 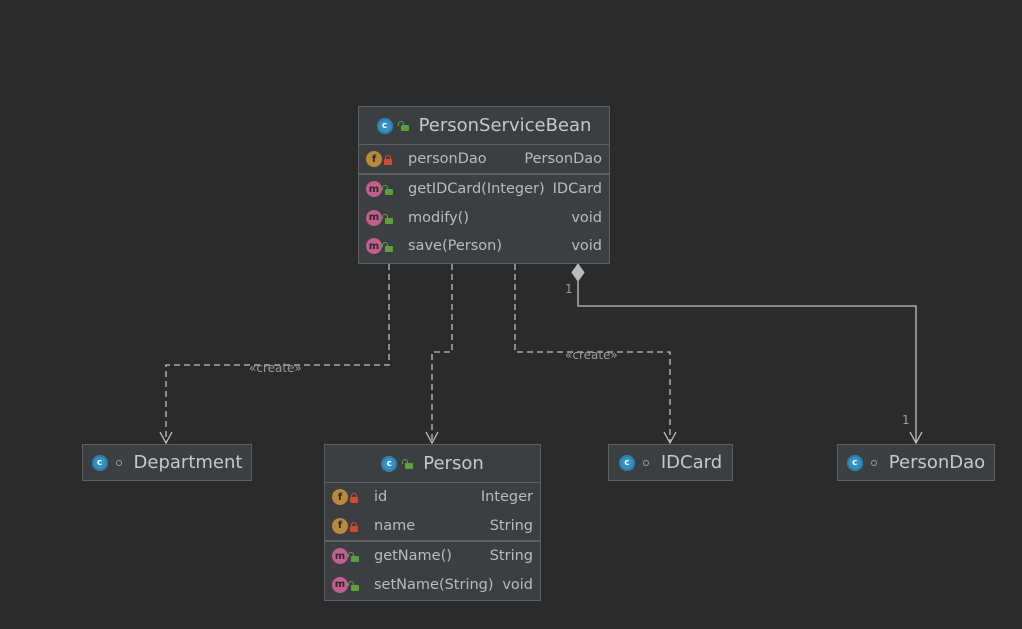 I want to click on multiplicity-target: 1, so click(x=906, y=420).